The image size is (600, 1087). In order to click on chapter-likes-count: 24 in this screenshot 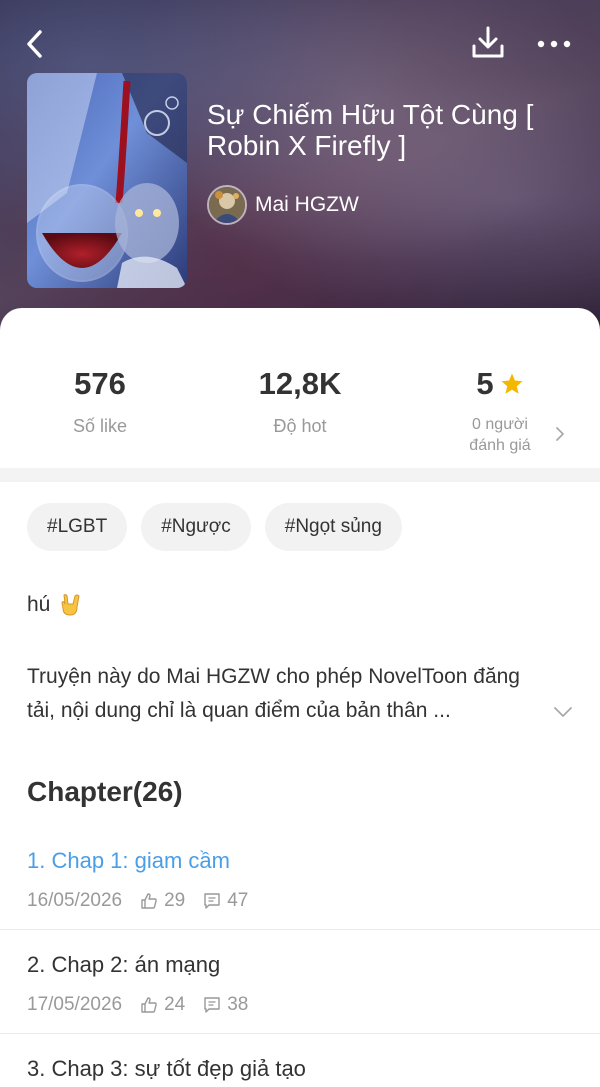, I will do `click(175, 1004)`.